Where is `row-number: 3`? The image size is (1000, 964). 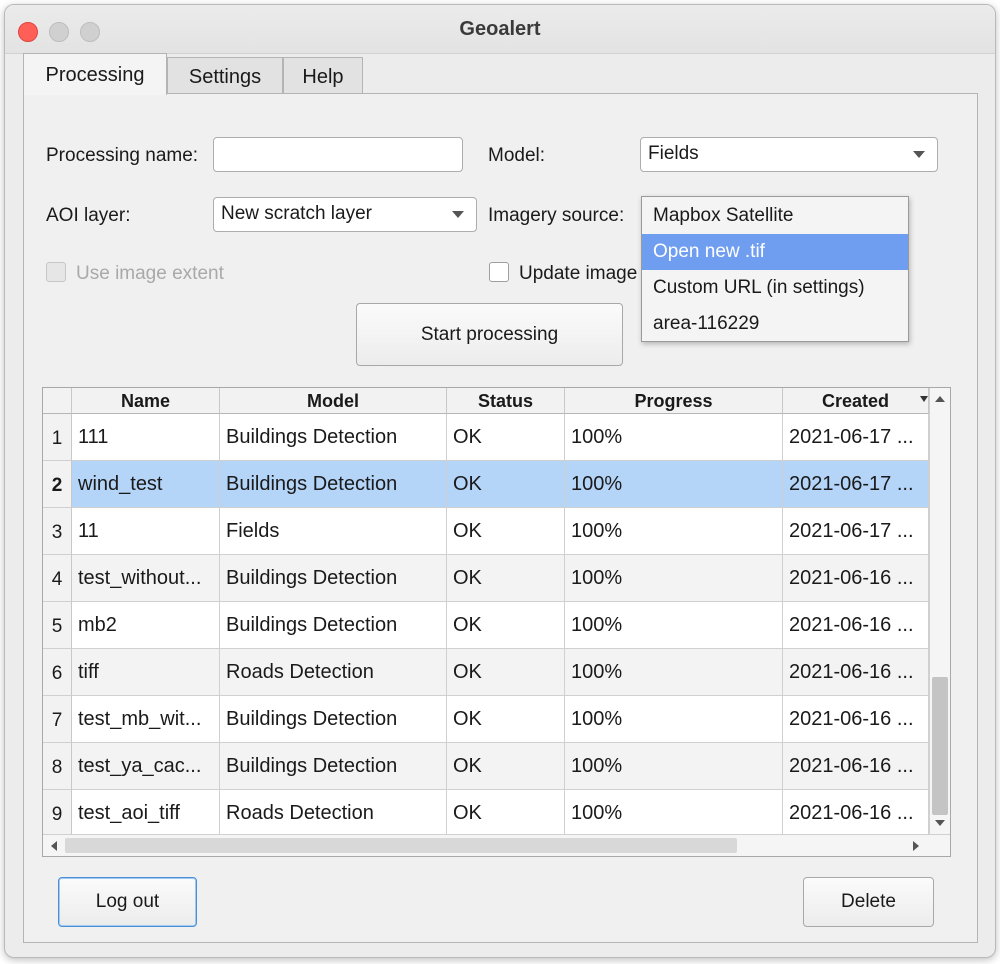 row-number: 3 is located at coordinates (57, 531).